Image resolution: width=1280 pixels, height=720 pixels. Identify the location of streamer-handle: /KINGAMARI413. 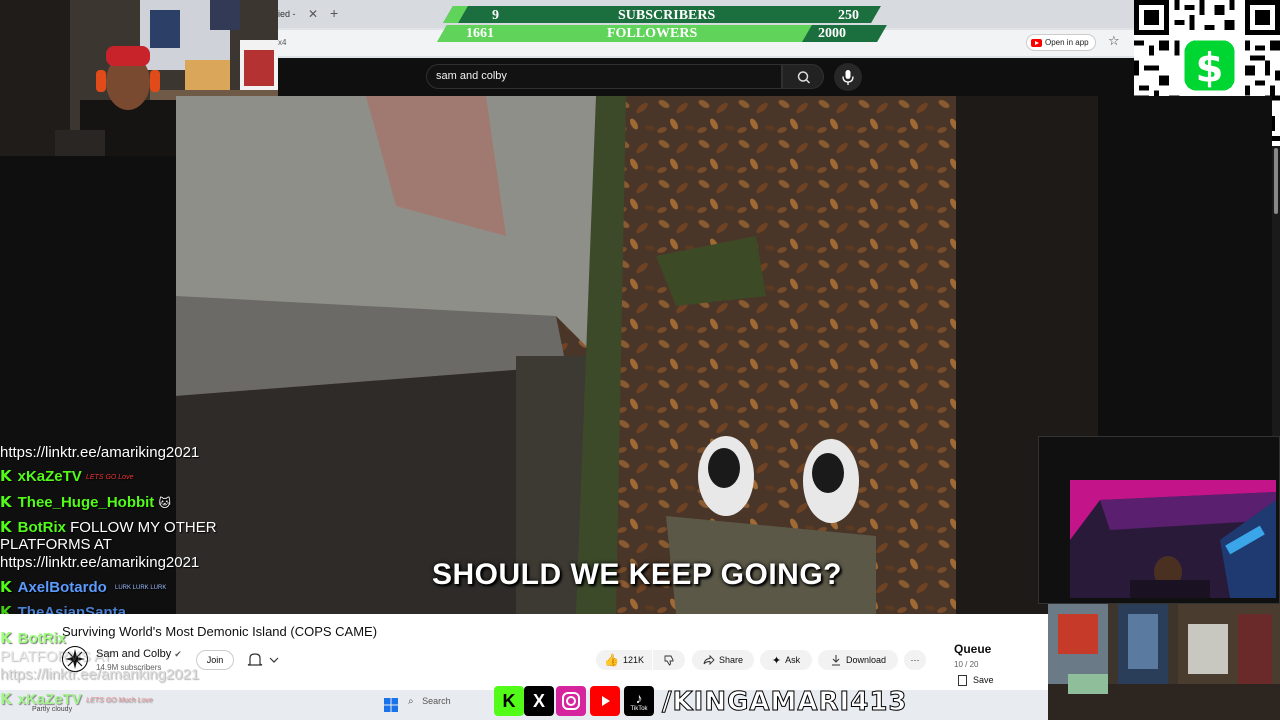
(785, 702).